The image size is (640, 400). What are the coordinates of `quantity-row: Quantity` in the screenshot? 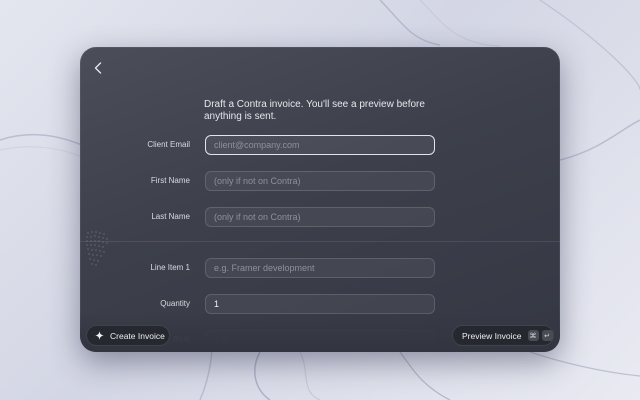 It's located at (320, 304).